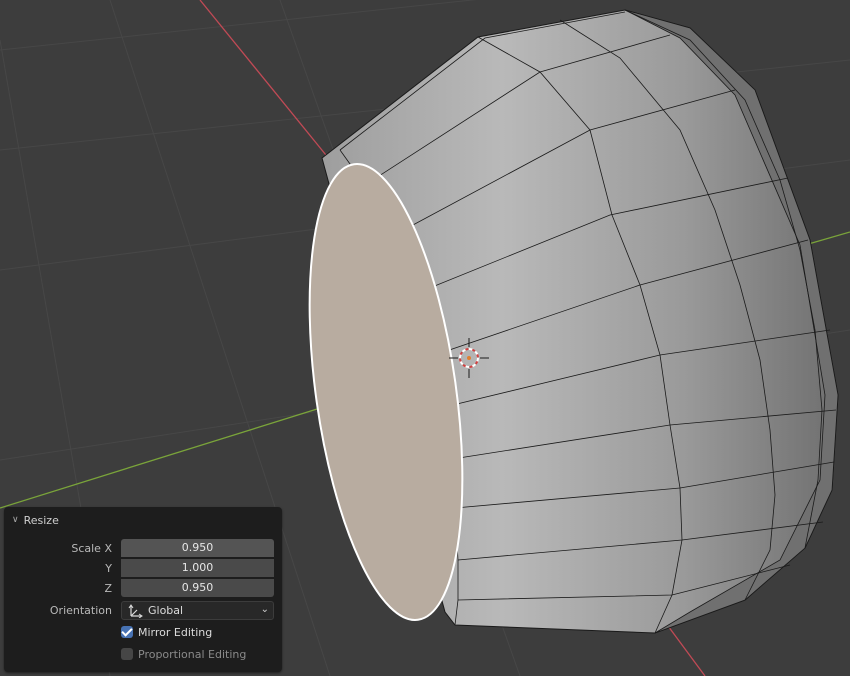  What do you see at coordinates (127, 654) in the screenshot?
I see `proportional-editing-checkbox` at bounding box center [127, 654].